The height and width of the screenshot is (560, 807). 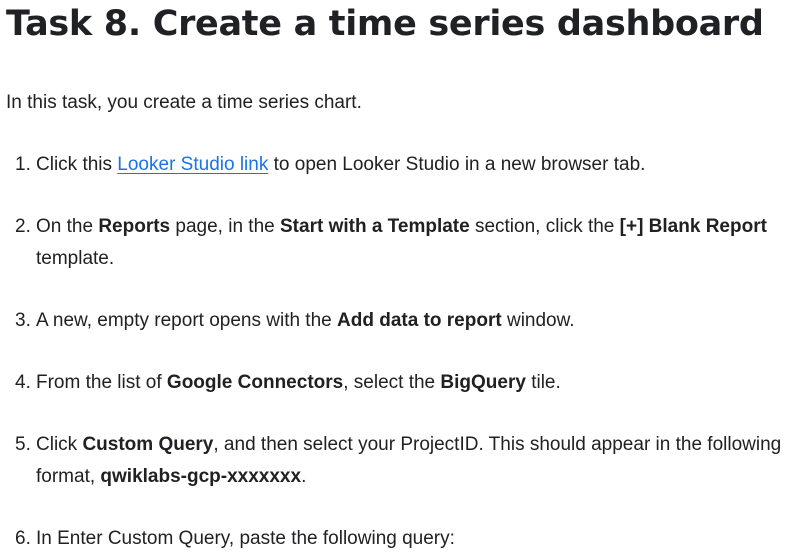 What do you see at coordinates (392, 382) in the screenshot?
I see `text-run: , select the` at bounding box center [392, 382].